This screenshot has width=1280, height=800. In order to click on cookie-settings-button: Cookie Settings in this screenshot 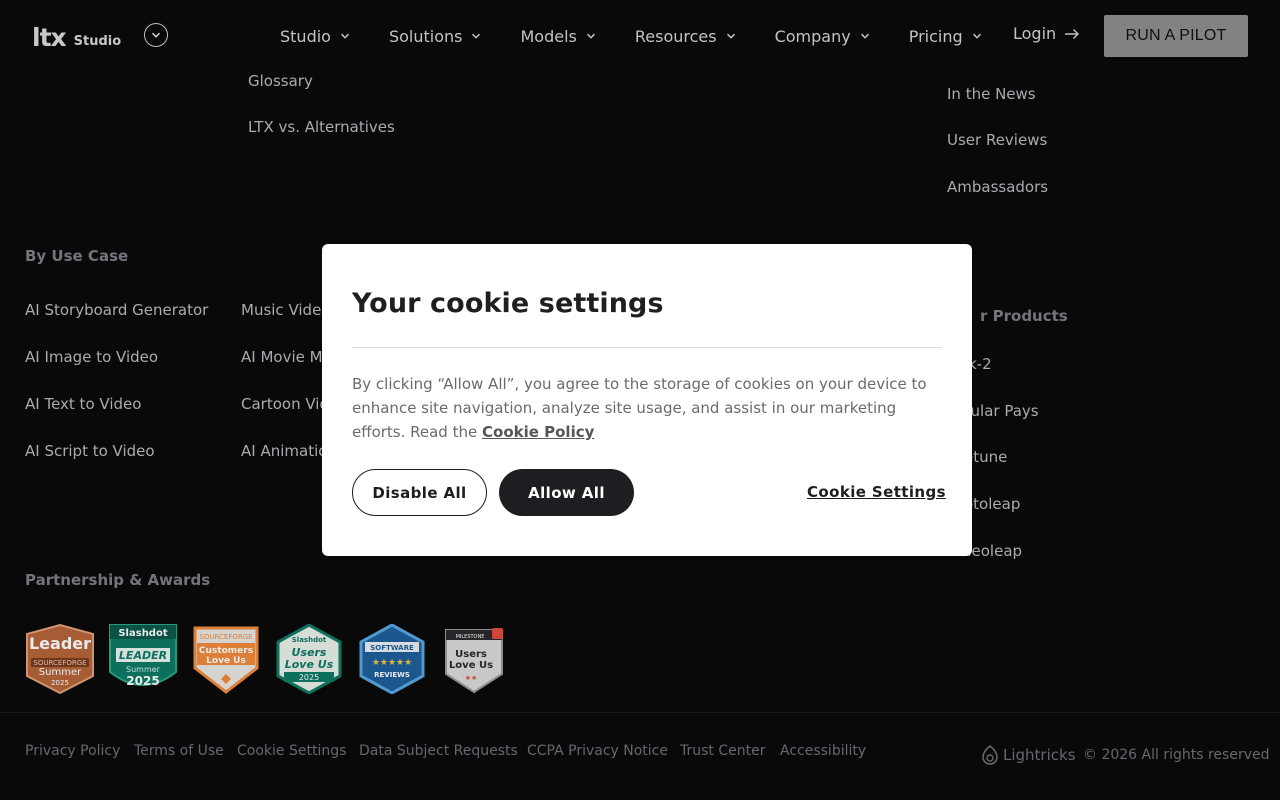, I will do `click(876, 492)`.